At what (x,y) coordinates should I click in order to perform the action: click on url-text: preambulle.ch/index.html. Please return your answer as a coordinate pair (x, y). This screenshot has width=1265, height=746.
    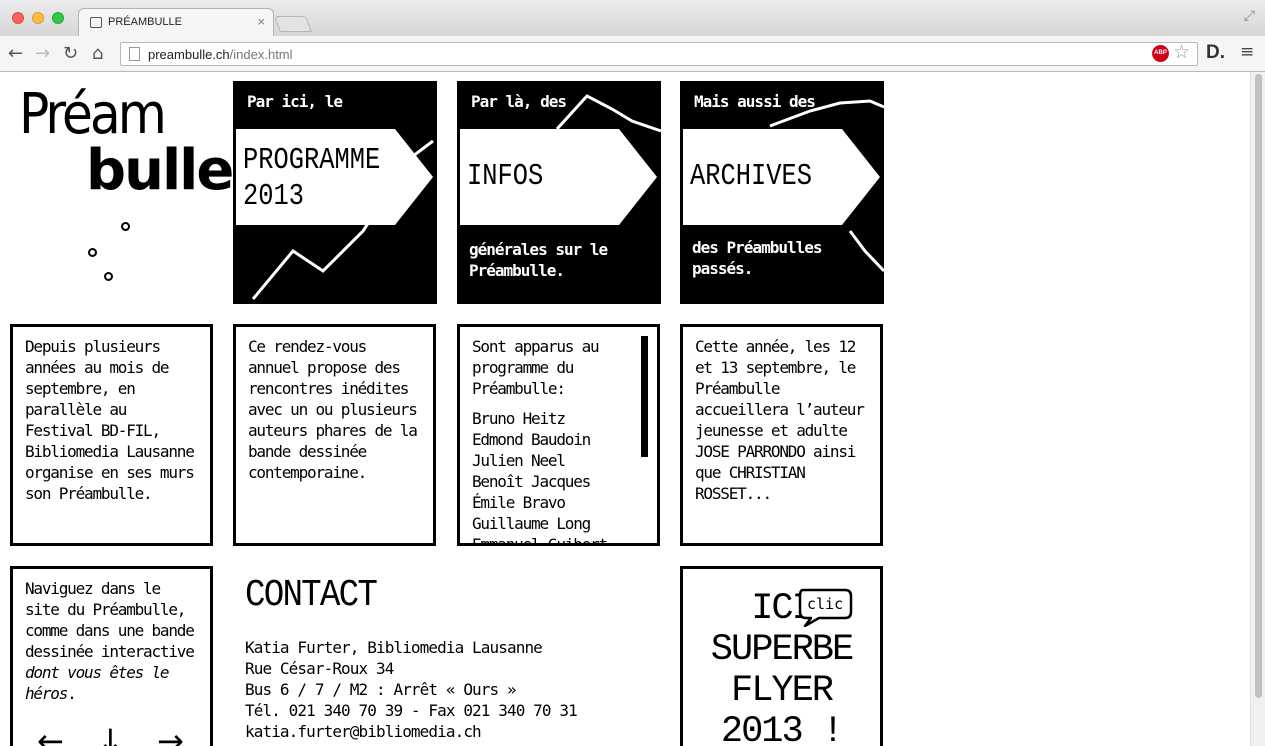
    Looking at the image, I should click on (220, 54).